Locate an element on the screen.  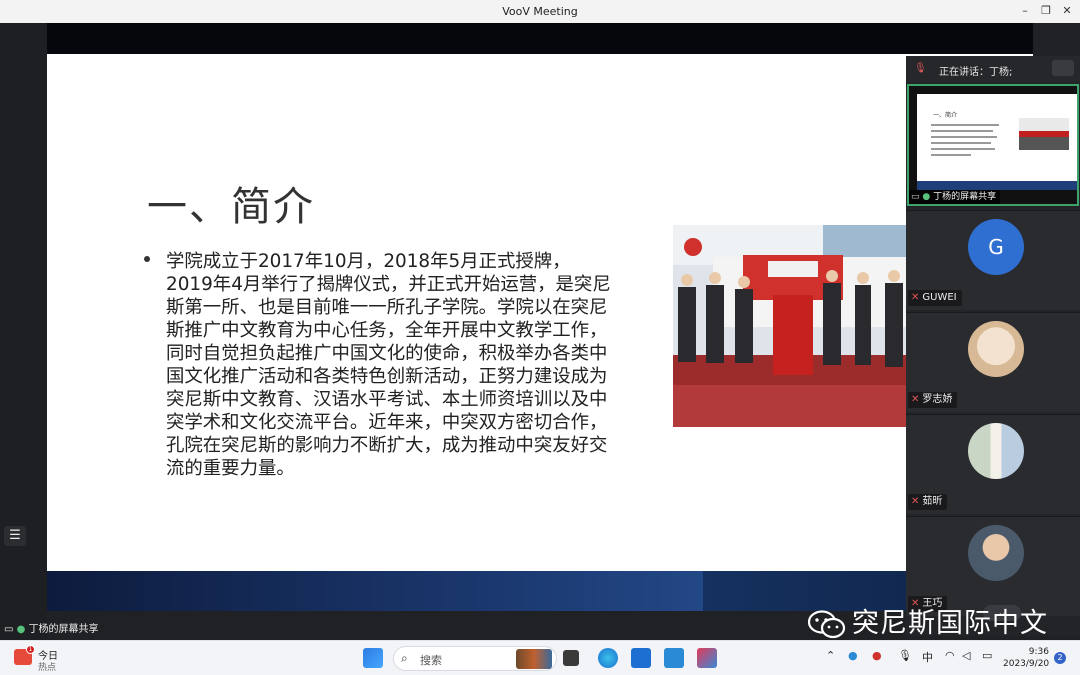
watermark: 突尼斯国际中文 is located at coordinates (928, 624).